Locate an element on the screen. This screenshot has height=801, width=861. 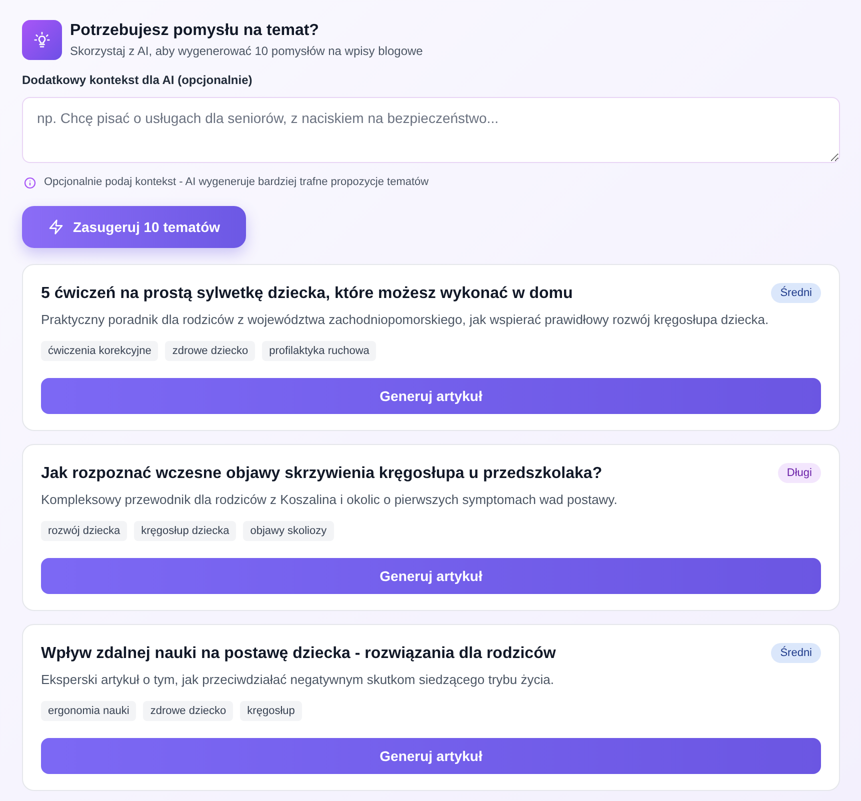
tag: ergonomia nauki is located at coordinates (88, 711).